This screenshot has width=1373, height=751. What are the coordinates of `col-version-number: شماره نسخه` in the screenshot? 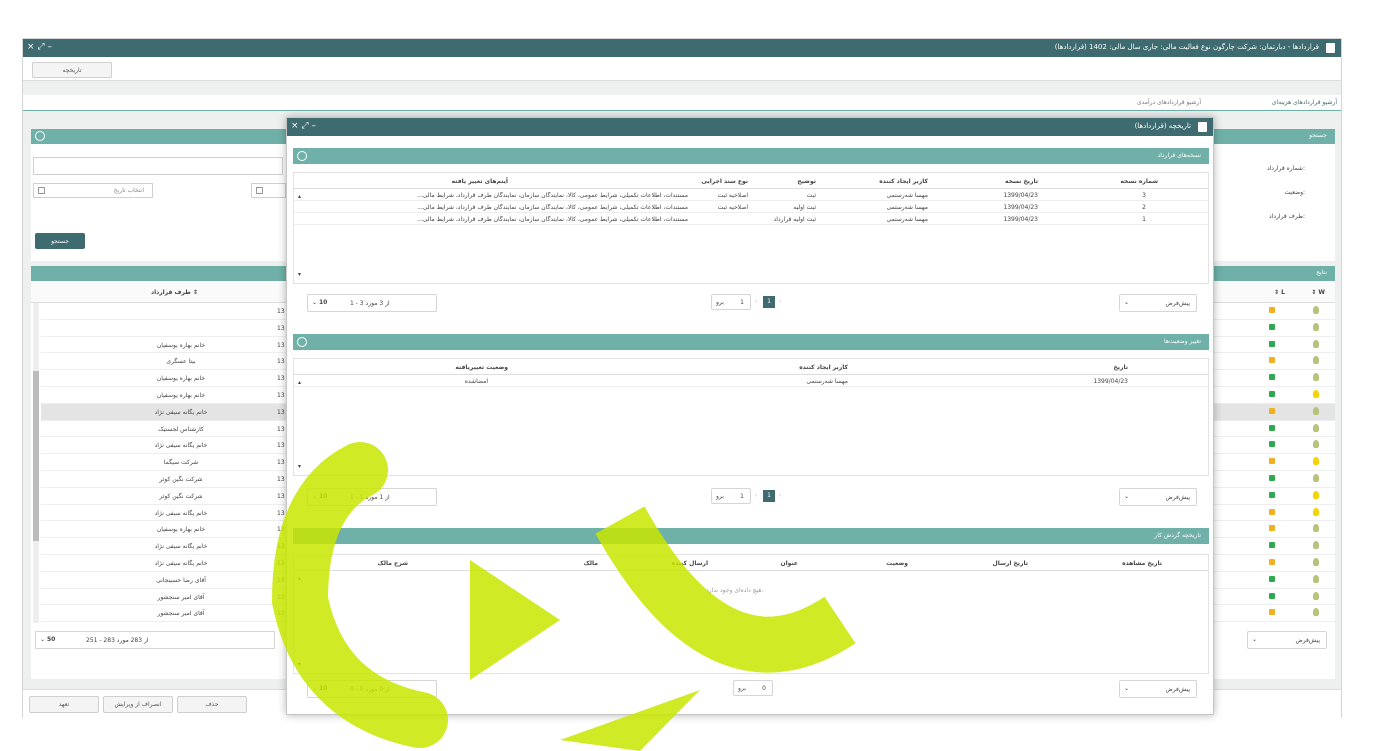 It's located at (1139, 181).